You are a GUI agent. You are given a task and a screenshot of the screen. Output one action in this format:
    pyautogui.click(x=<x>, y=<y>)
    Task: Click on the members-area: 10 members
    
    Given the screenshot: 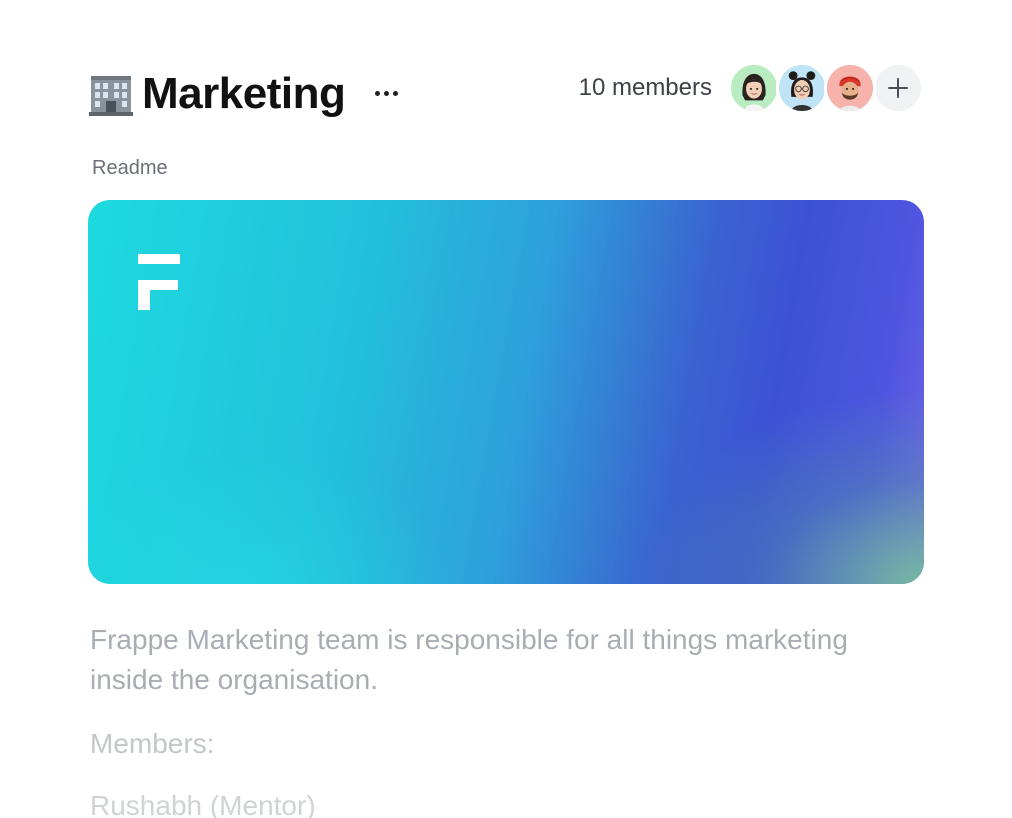 What is the action you would take?
    pyautogui.click(x=751, y=88)
    